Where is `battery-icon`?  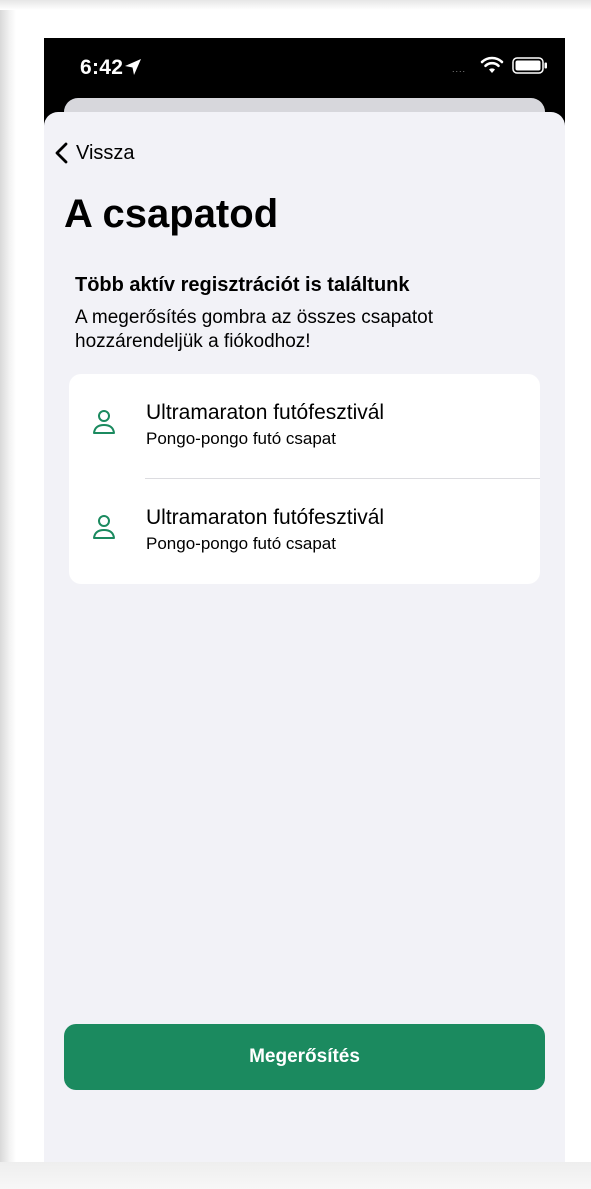
battery-icon is located at coordinates (529, 65).